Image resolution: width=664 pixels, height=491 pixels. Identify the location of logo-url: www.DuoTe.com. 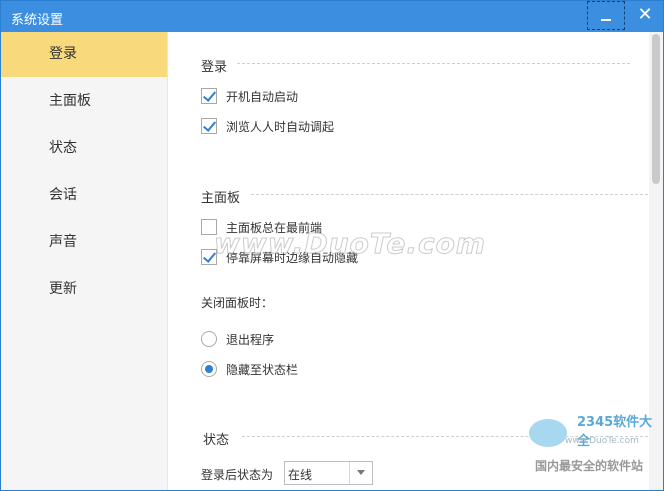
(602, 441).